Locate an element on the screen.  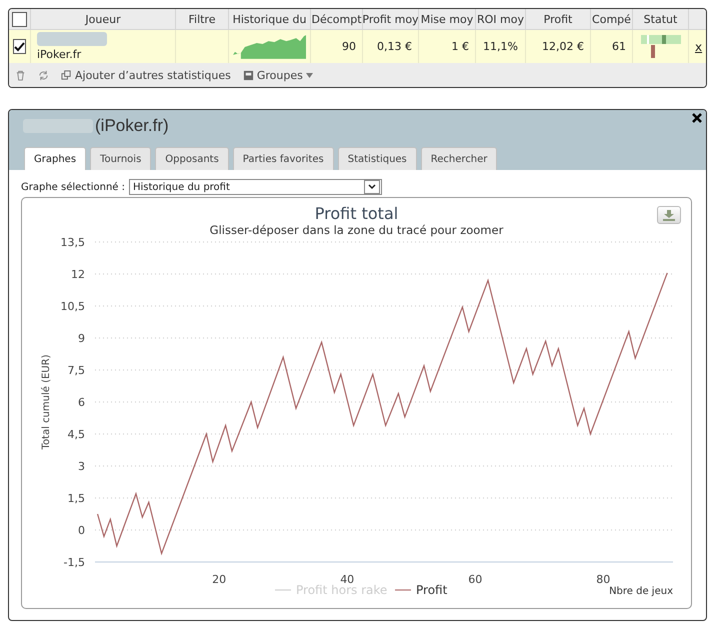
download-button is located at coordinates (669, 215).